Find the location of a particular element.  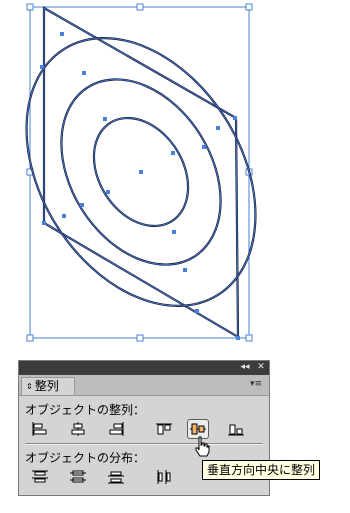

center-point is located at coordinates (141, 172).